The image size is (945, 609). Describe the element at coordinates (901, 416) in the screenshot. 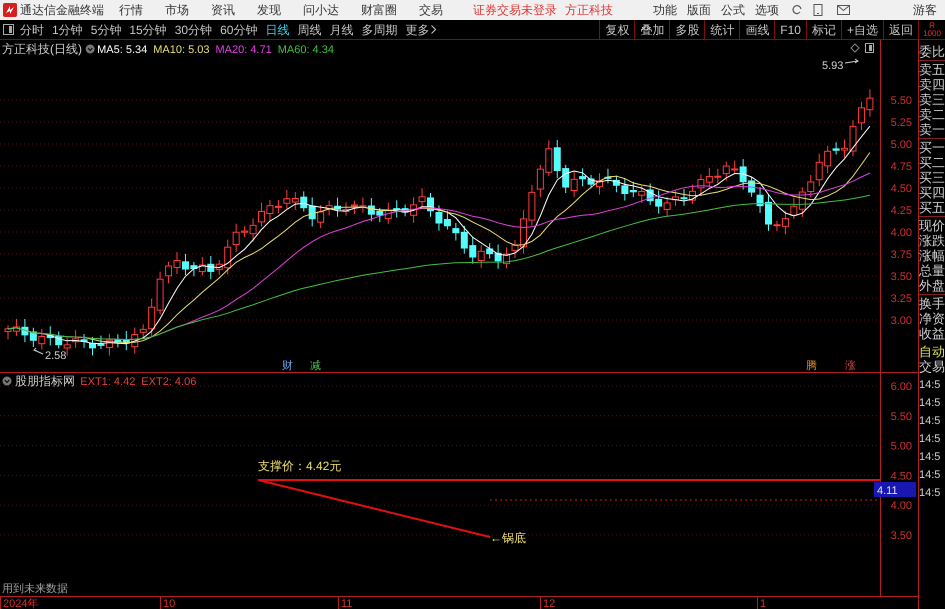

I see `indicator-axis-label: 5.50` at that location.